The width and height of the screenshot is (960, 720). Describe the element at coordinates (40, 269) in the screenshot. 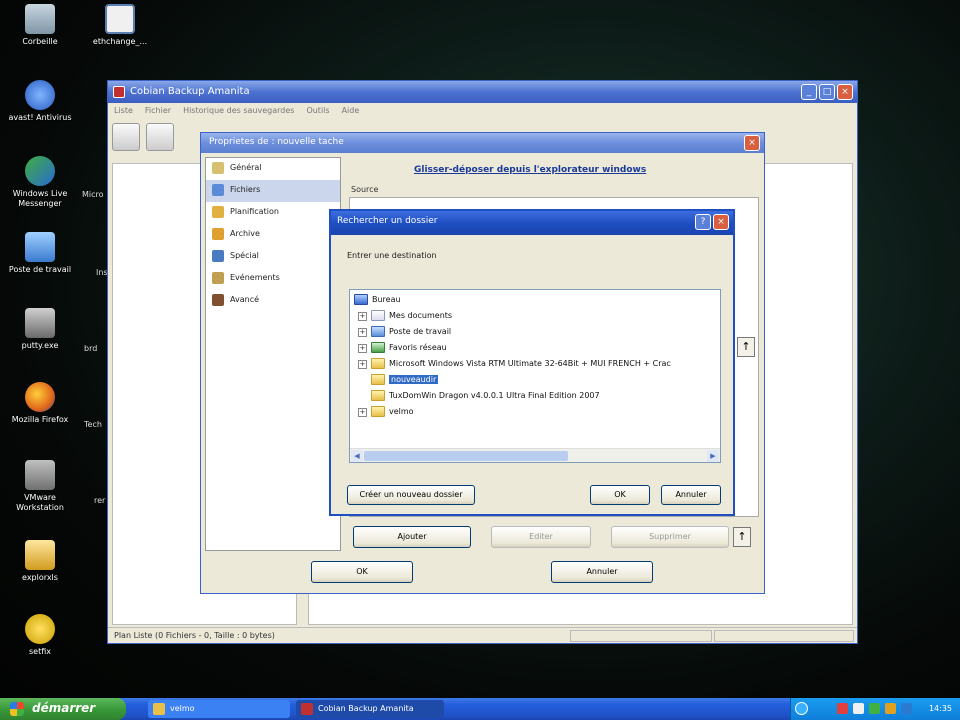

I see `desktop-icon-label: Poste de travail` at that location.